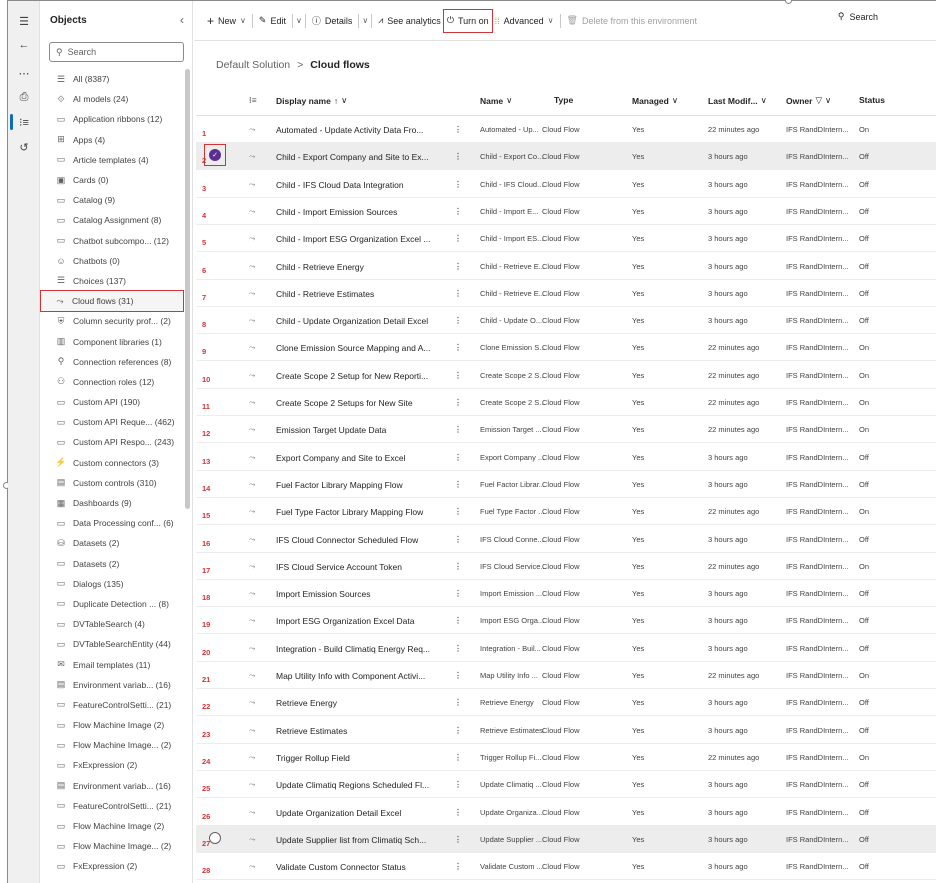  Describe the element at coordinates (524, 21) in the screenshot. I see `advanced-button: ⁞⁞ Advanced ∨` at that location.